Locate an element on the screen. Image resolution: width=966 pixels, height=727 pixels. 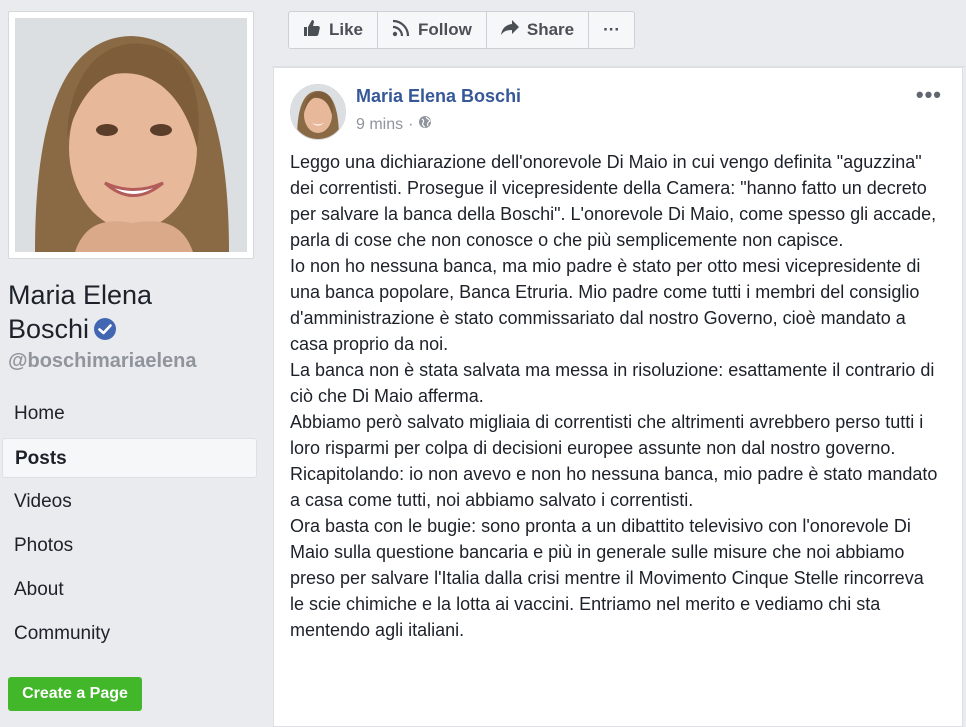
post-options-button: ••• is located at coordinates (929, 95).